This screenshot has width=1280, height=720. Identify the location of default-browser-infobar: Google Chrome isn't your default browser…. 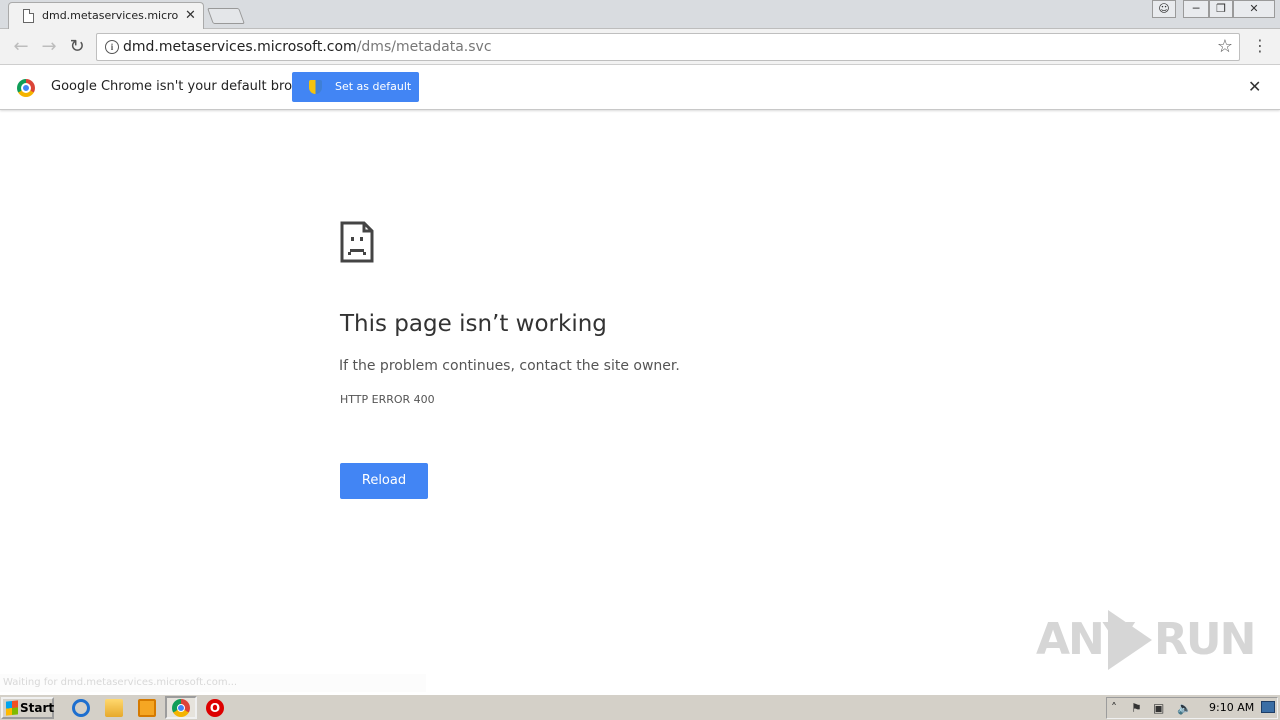
(640, 87).